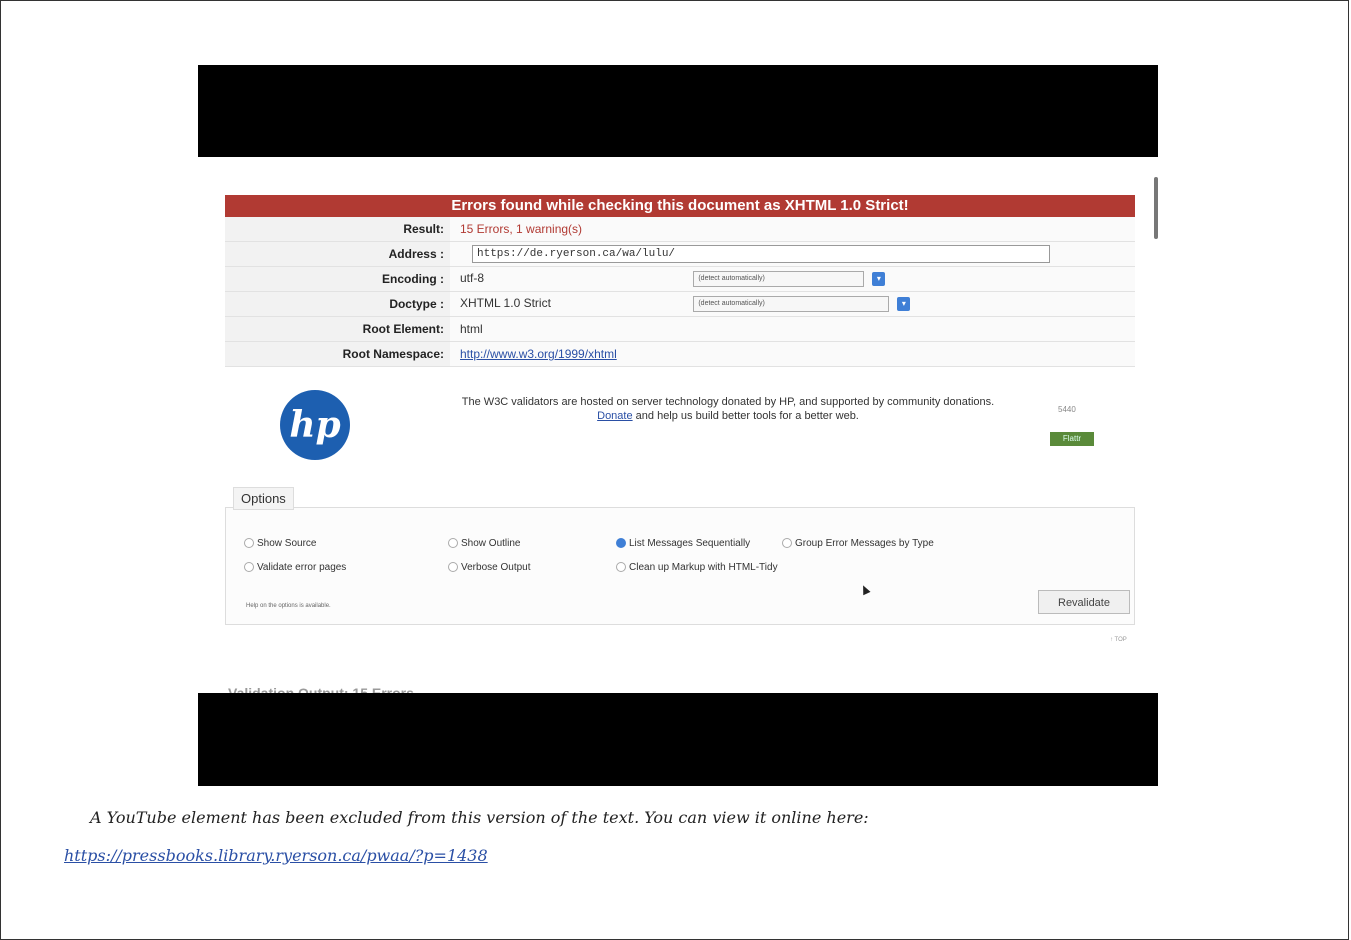 The image size is (1351, 940). I want to click on validation-output-heading: Validation Output: 15 Errors, so click(321, 689).